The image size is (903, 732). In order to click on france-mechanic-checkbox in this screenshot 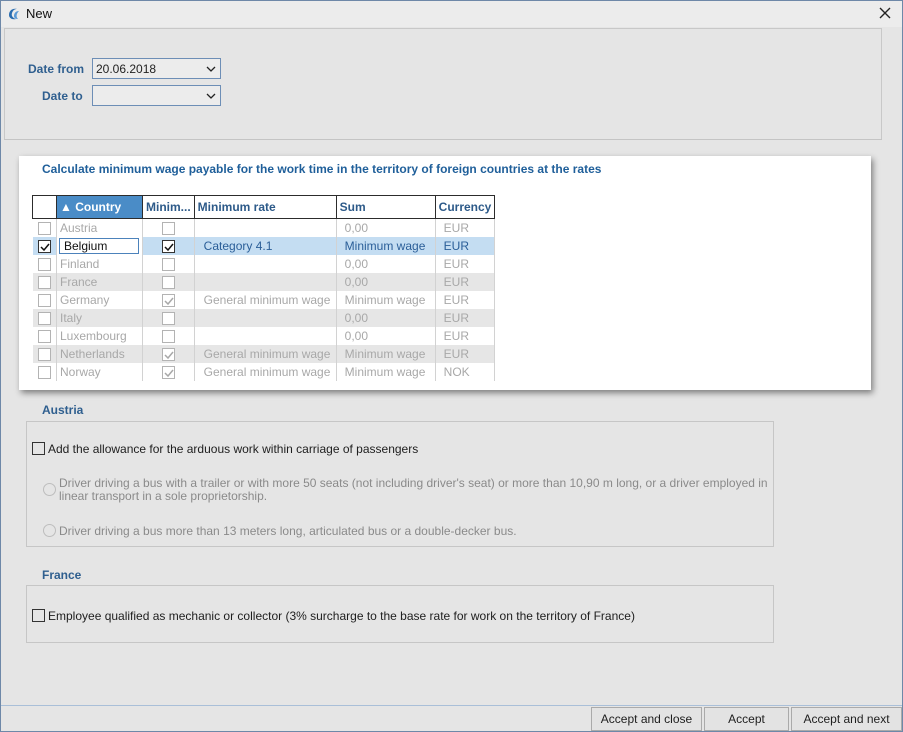, I will do `click(38, 615)`.